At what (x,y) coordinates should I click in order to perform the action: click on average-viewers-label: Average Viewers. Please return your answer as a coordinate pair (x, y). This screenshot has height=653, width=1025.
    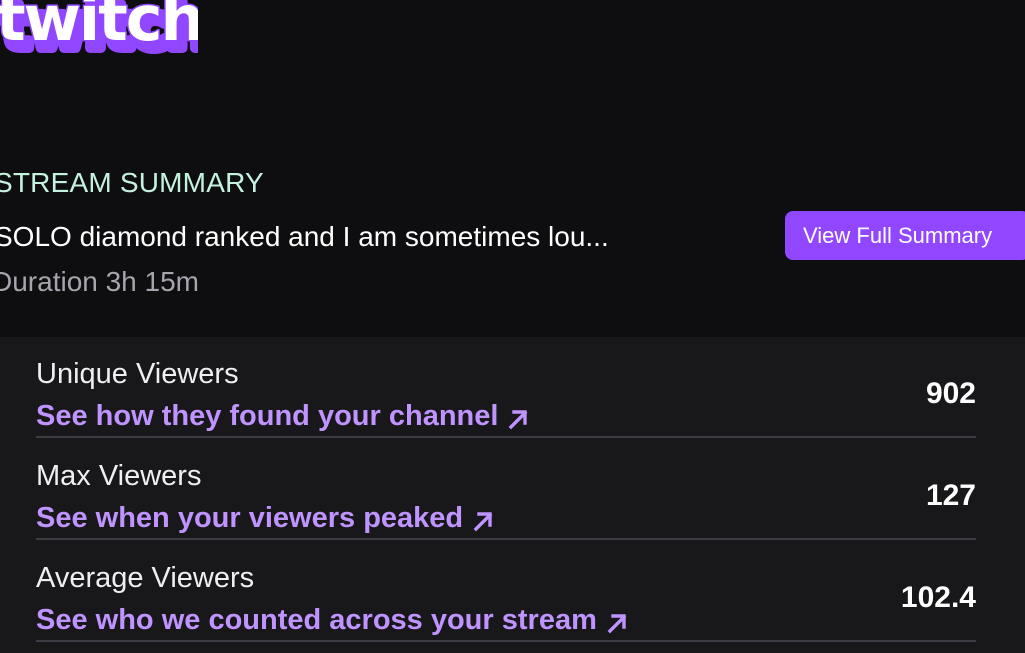
    Looking at the image, I should click on (145, 578).